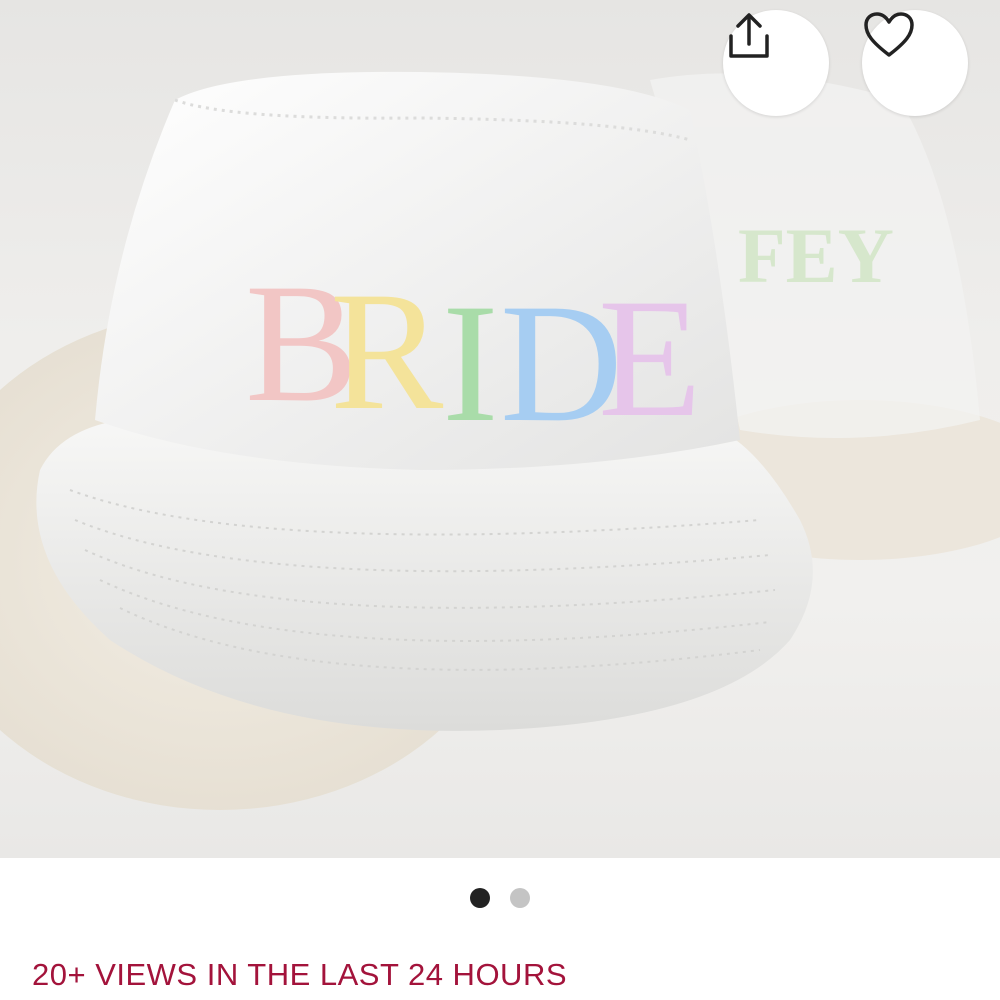 The width and height of the screenshot is (1000, 1000). I want to click on letter-i: I, so click(470, 363).